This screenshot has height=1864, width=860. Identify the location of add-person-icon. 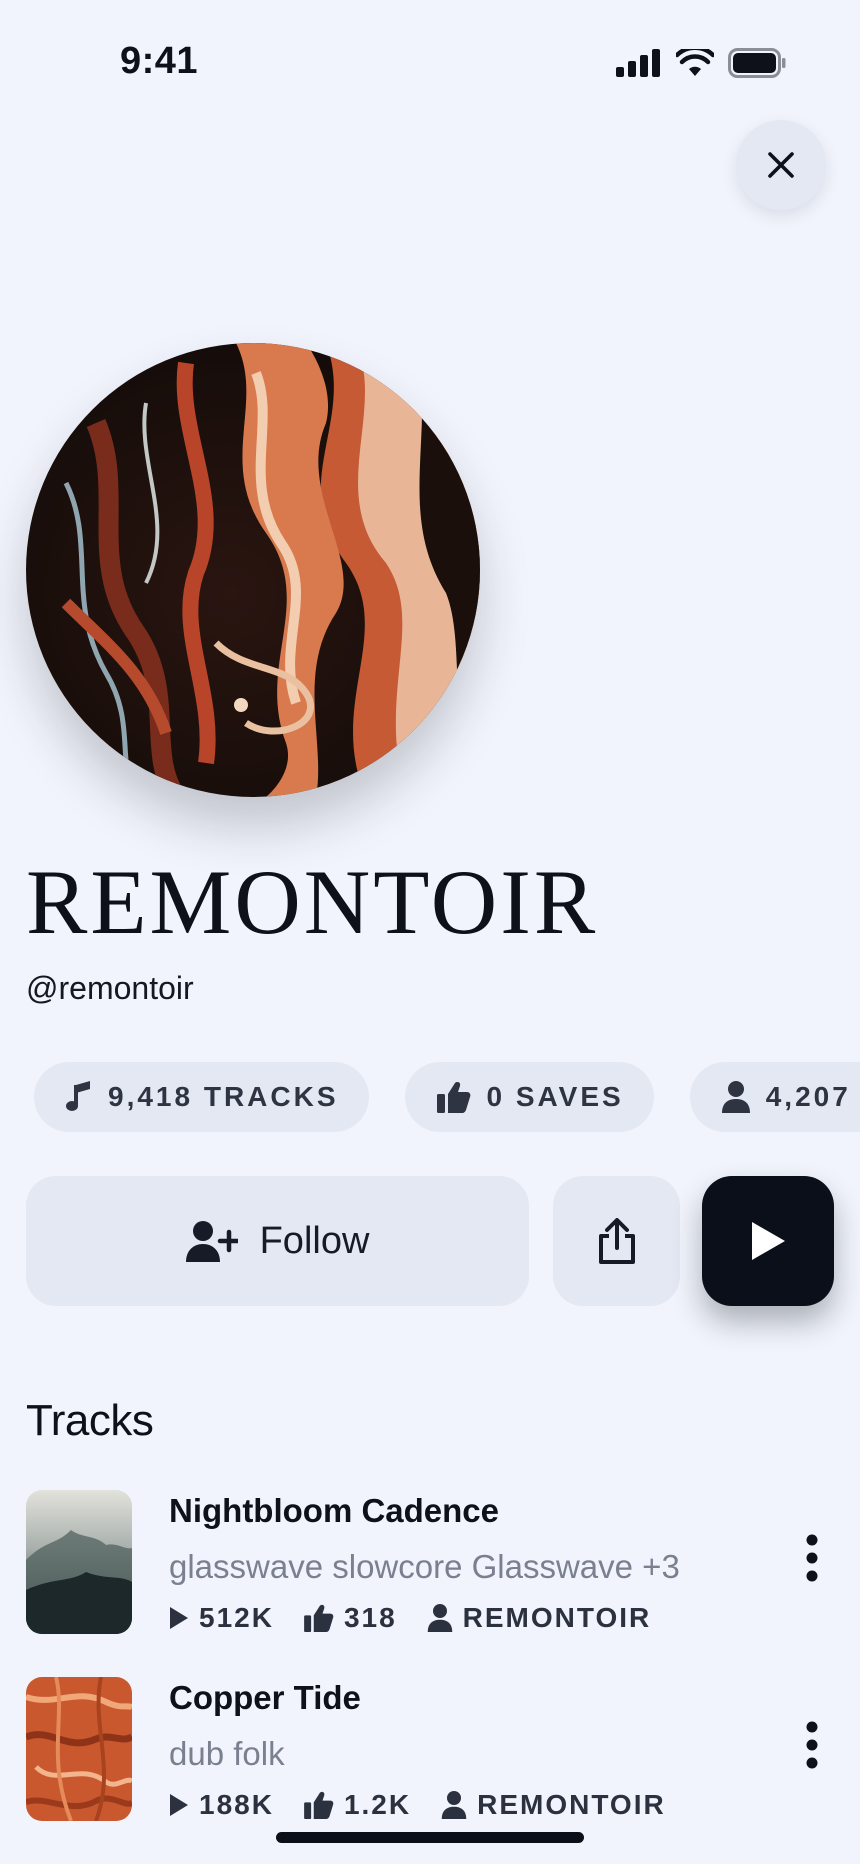
(211, 1241).